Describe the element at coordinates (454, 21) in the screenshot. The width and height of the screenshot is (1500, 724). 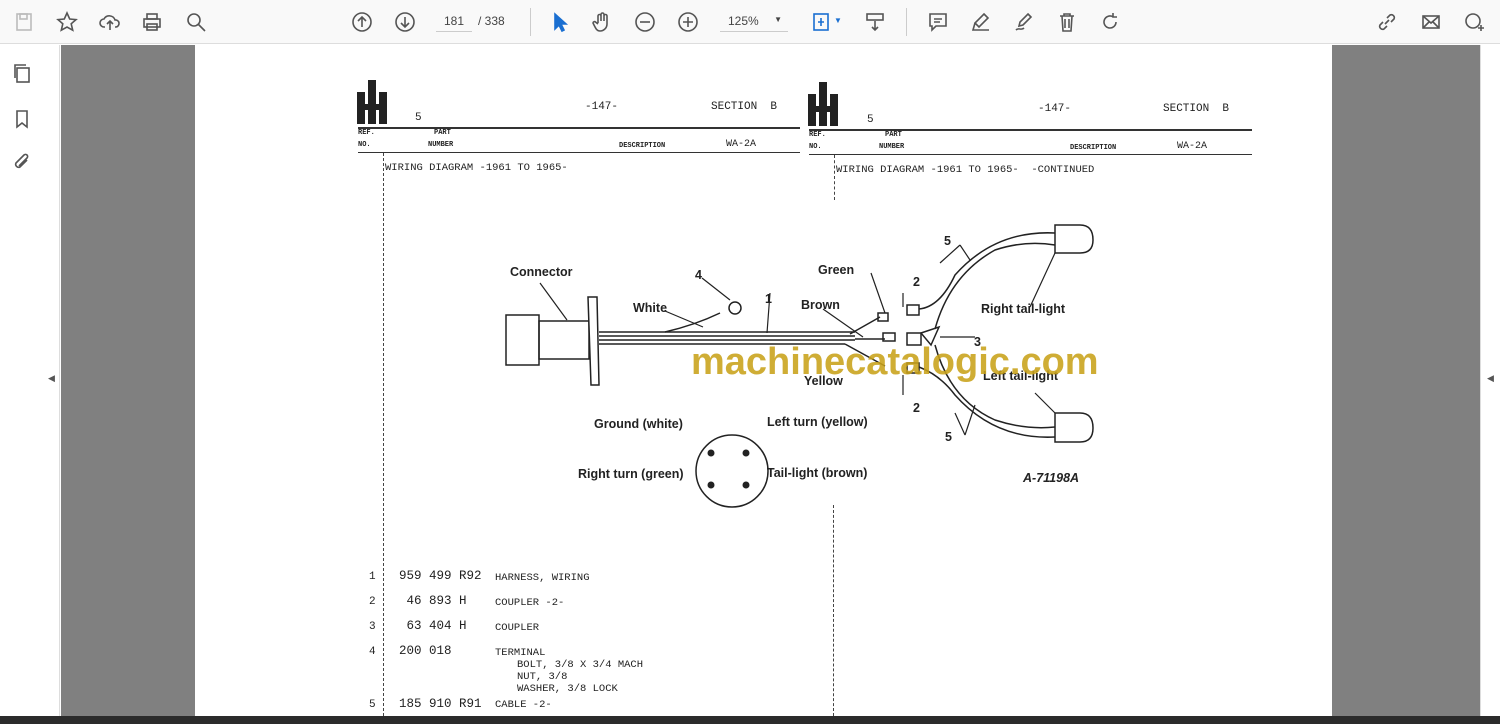
I see `page-number-input` at that location.